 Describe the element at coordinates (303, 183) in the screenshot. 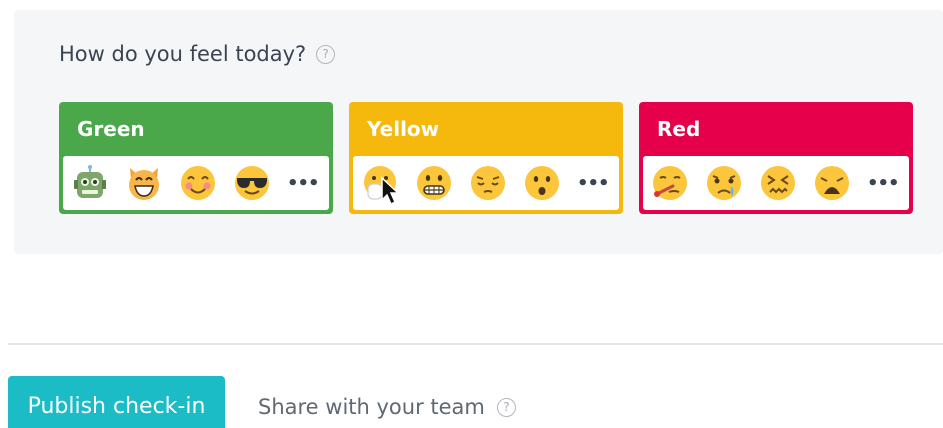

I see `more-emojis-green: •••` at that location.